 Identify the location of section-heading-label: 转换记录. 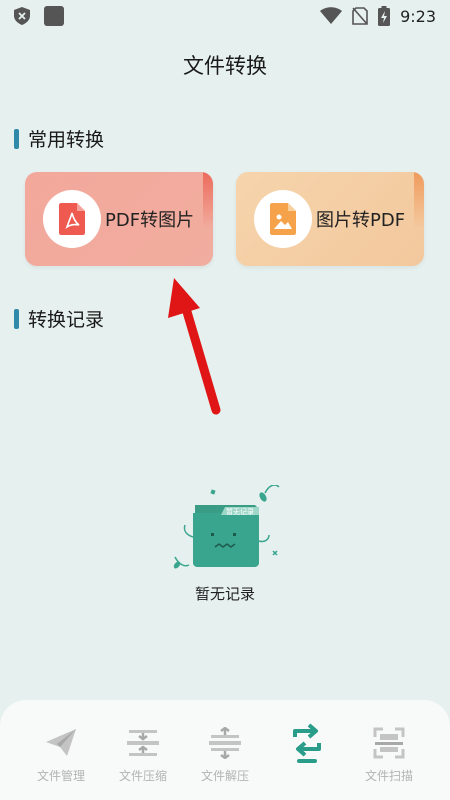
(66, 320).